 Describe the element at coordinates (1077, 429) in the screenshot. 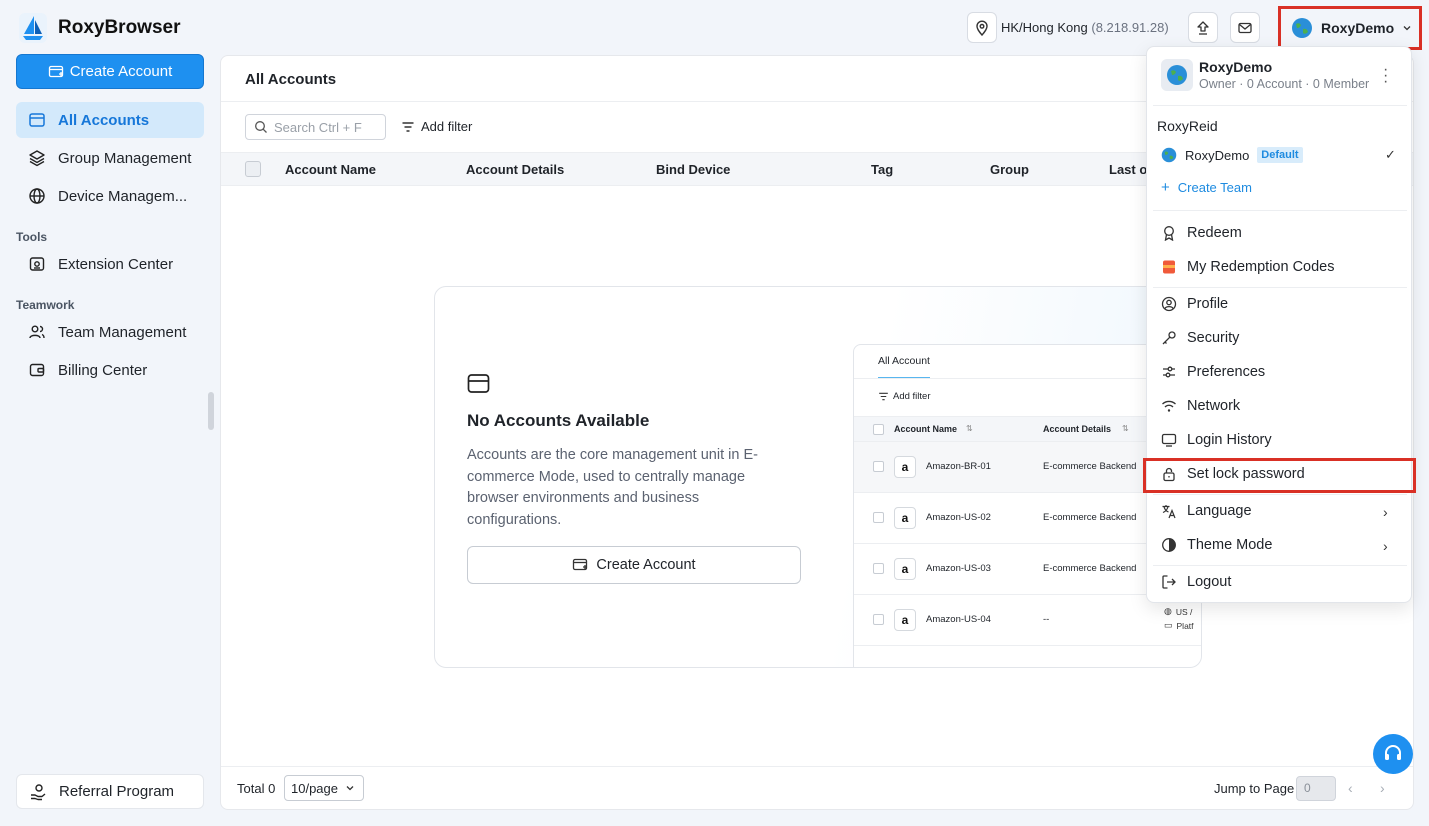

I see `preview-column-header: Account Details` at that location.